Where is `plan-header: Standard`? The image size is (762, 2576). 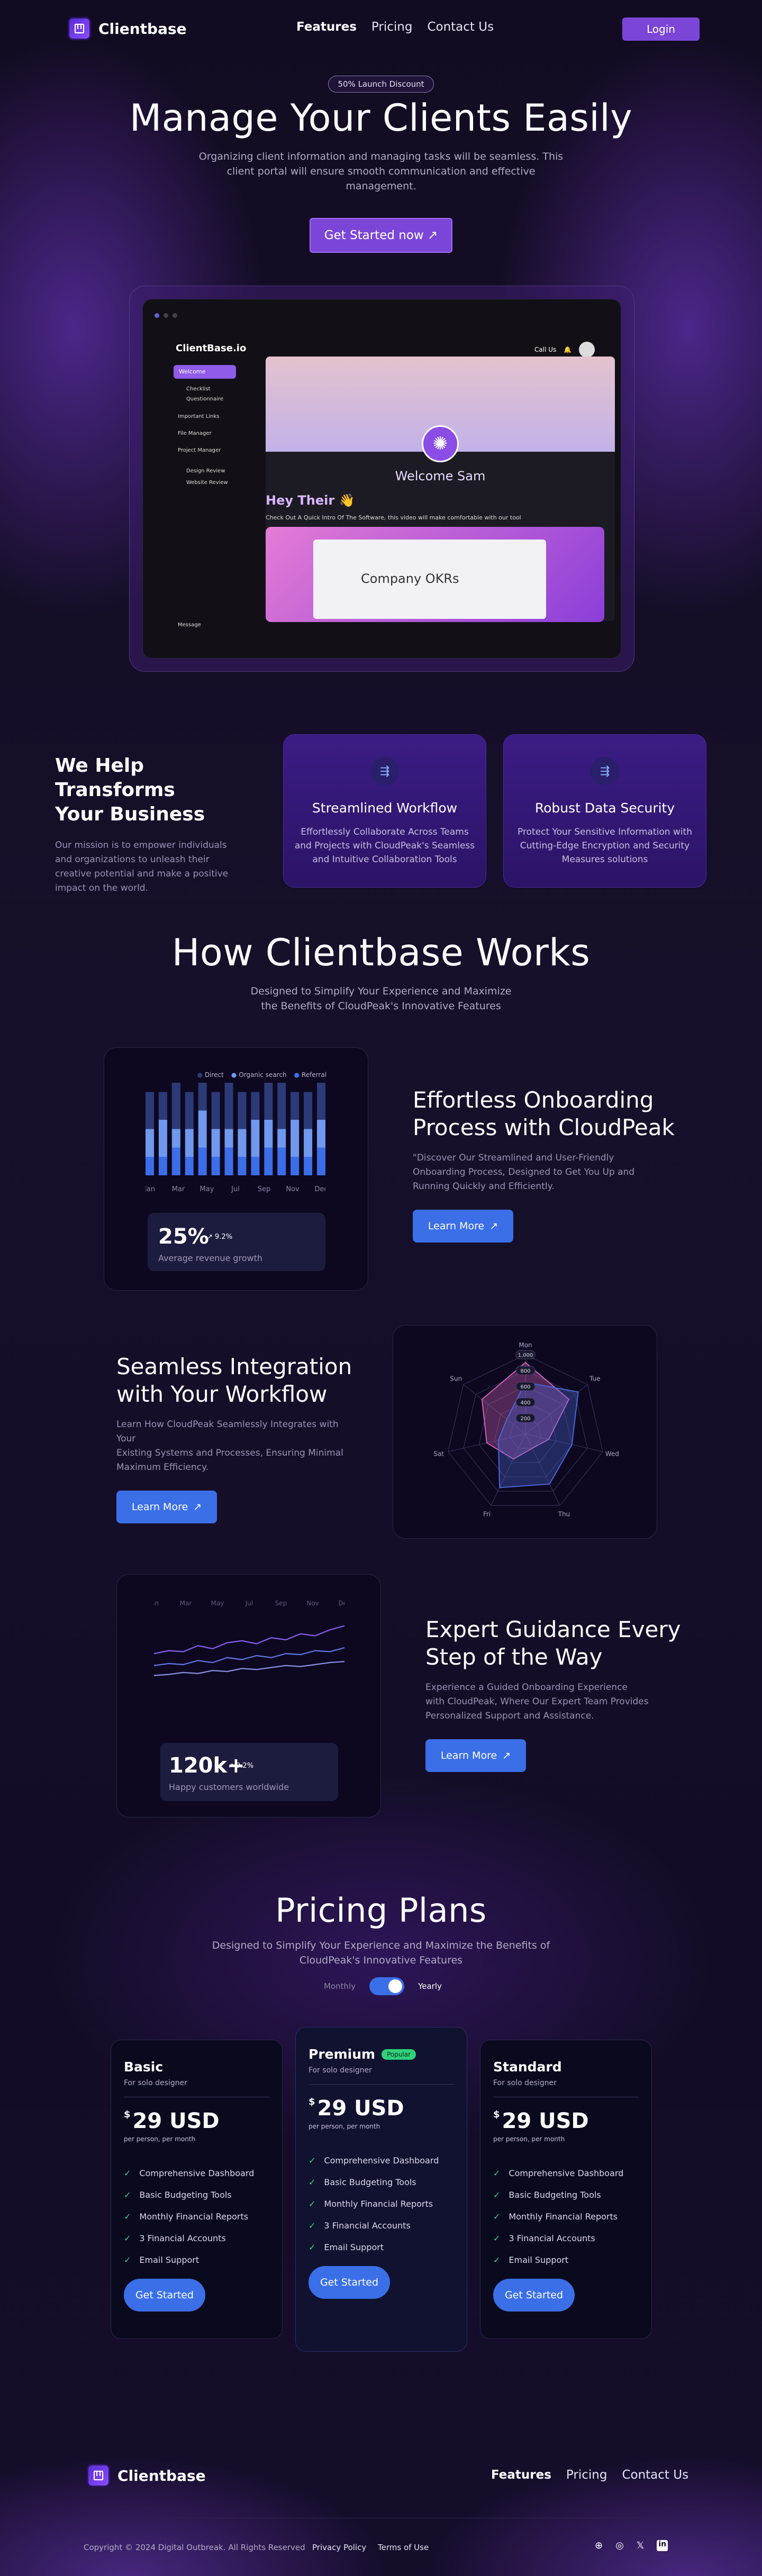
plan-header: Standard is located at coordinates (566, 2067).